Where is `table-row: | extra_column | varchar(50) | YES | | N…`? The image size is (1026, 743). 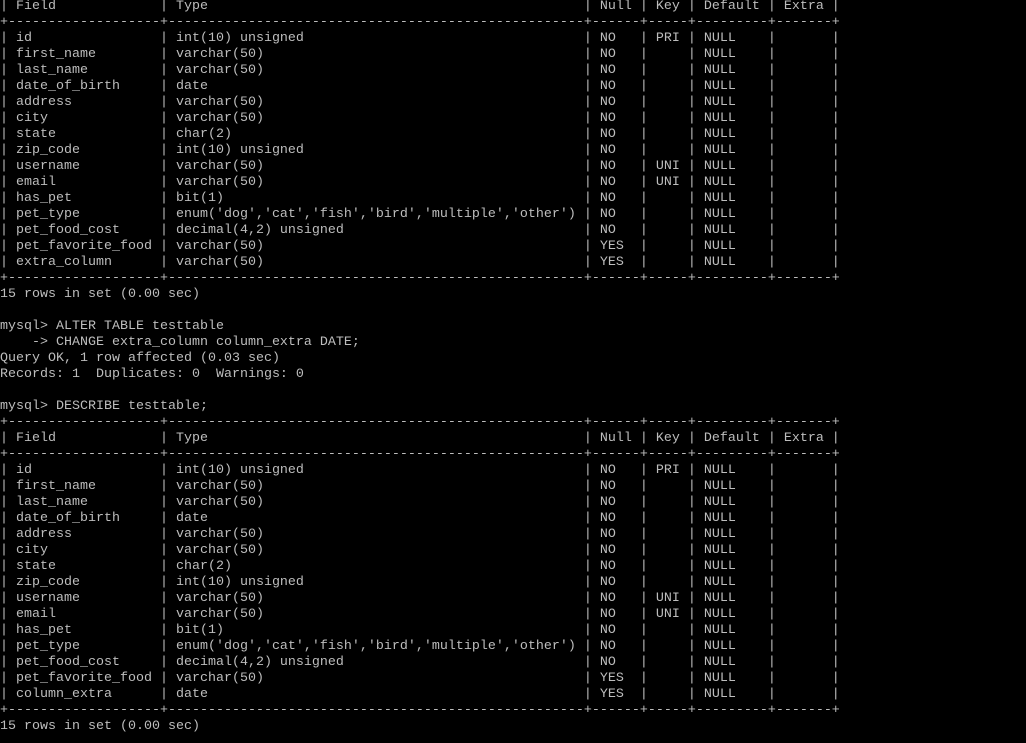
table-row: | extra_column | varchar(50) | YES | | N… is located at coordinates (420, 262).